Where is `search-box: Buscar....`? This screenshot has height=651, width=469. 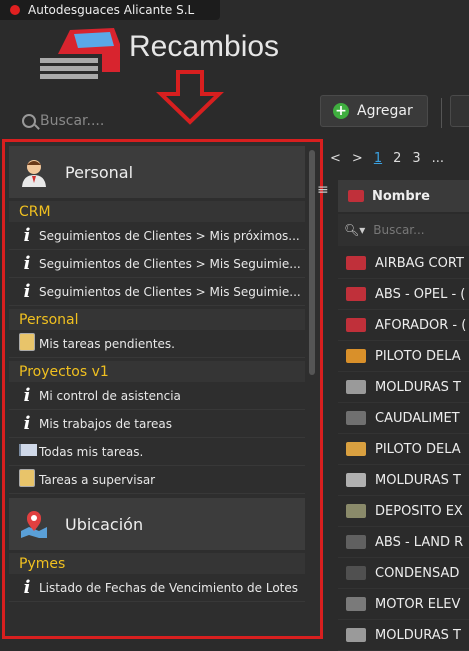
search-box: Buscar.... is located at coordinates (87, 121).